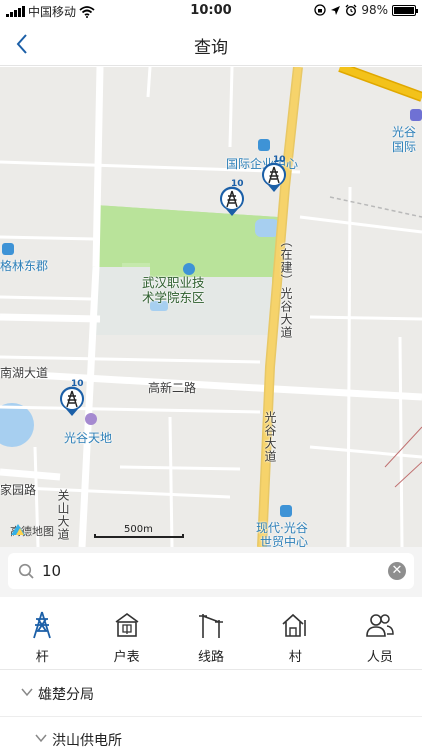 The width and height of the screenshot is (422, 750). What do you see at coordinates (295, 657) in the screenshot?
I see `tab-label: 村` at bounding box center [295, 657].